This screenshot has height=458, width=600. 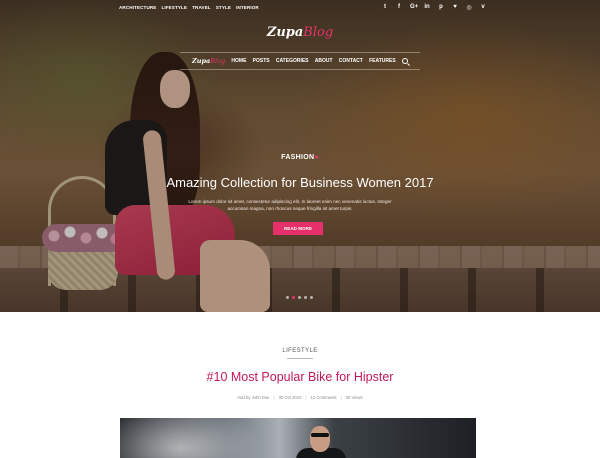 What do you see at coordinates (434, 7) in the screenshot?
I see `social-links: t f G+ in p ♥ ◎ v` at bounding box center [434, 7].